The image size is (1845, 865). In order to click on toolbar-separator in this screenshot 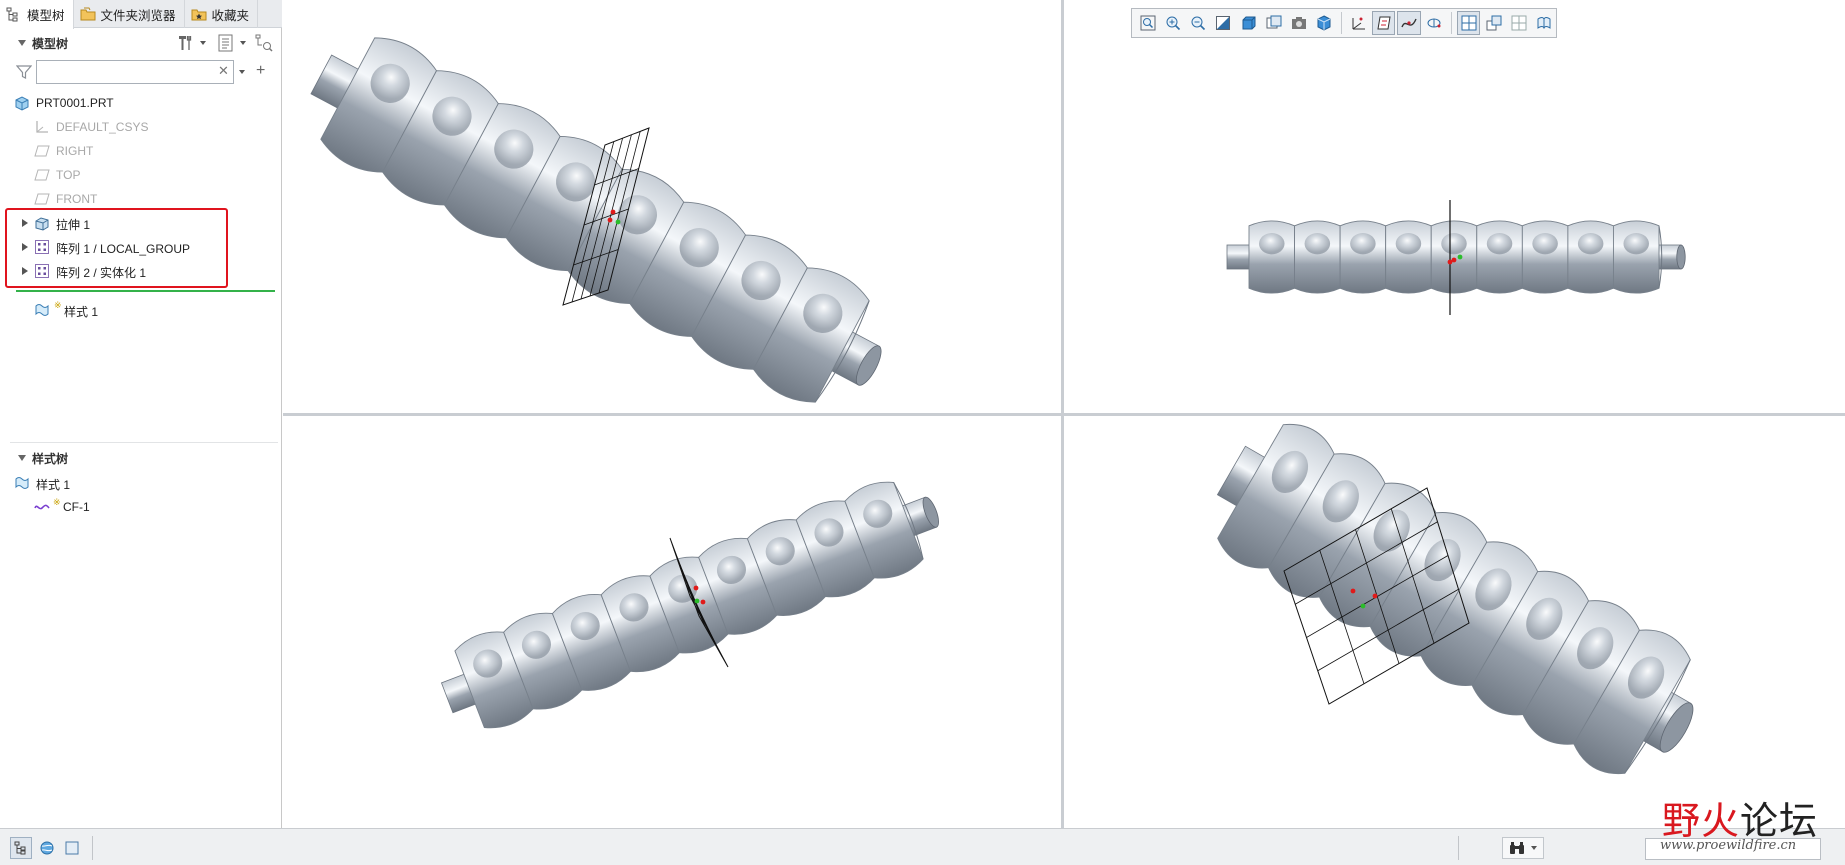, I will do `click(1451, 23)`.